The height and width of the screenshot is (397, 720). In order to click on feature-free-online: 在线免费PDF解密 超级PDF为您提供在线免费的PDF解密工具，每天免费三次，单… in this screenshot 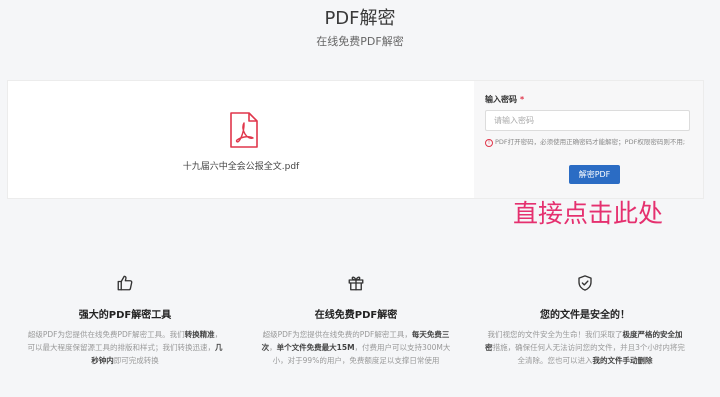, I will do `click(356, 320)`.